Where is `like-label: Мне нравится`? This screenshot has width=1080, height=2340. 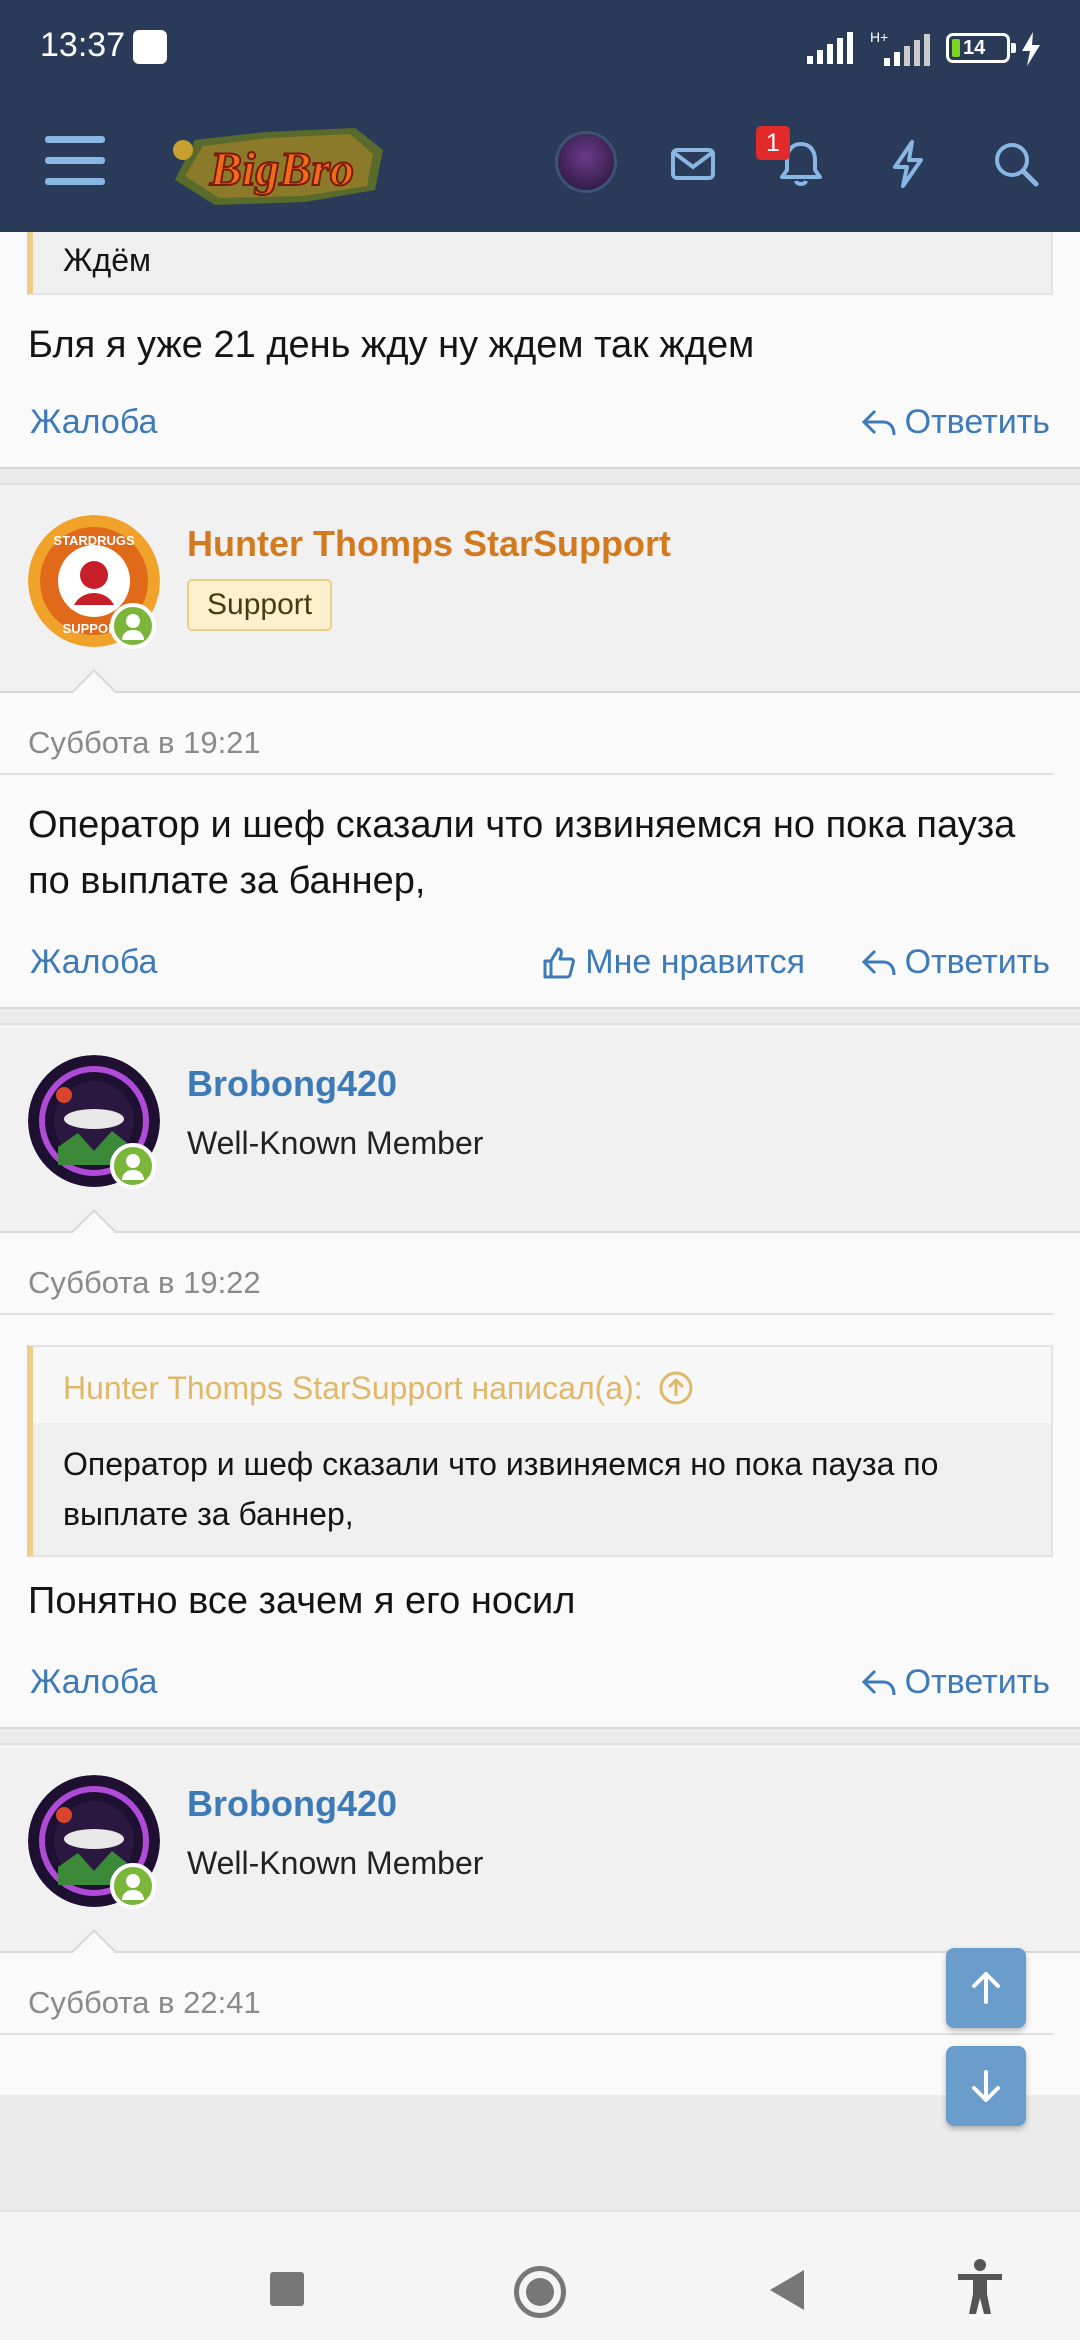 like-label: Мне нравится is located at coordinates (695, 962).